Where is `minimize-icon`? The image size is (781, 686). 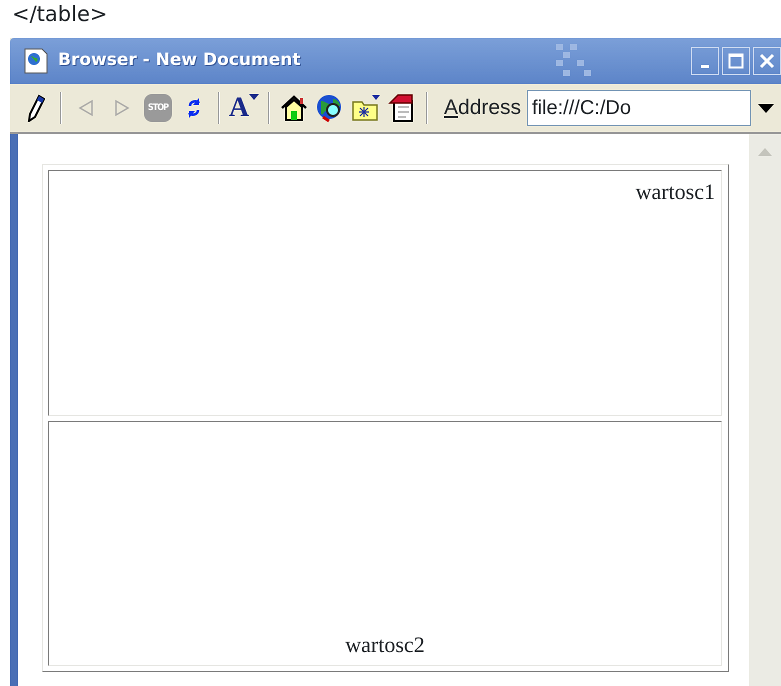 minimize-icon is located at coordinates (705, 66).